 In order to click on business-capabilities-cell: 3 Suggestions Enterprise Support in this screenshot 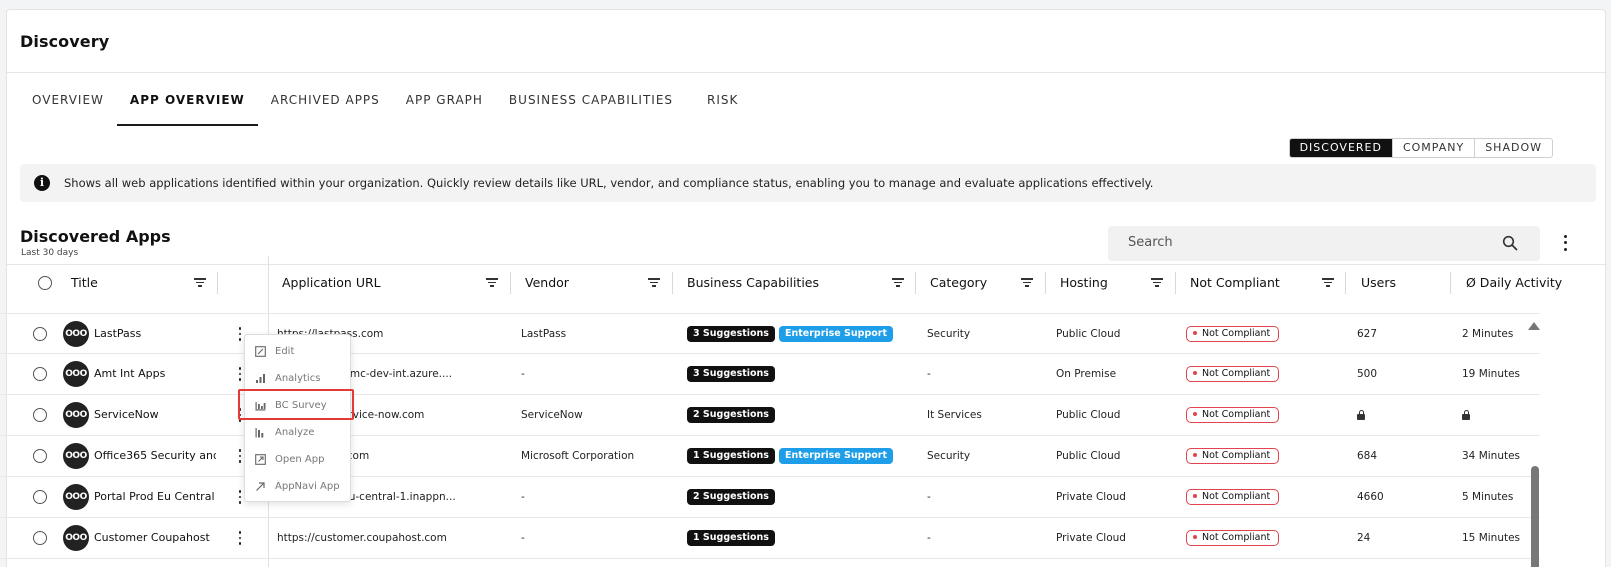, I will do `click(792, 334)`.